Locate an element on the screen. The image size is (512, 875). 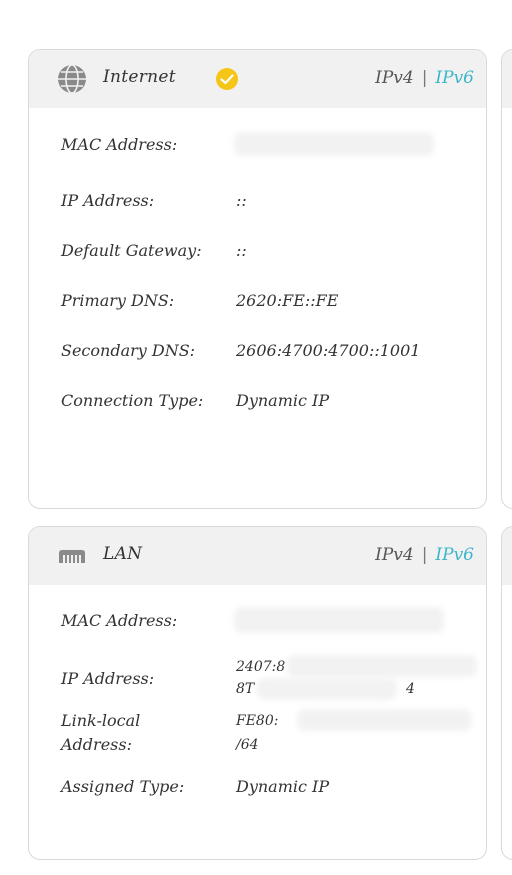
mac-address-label: MAC Address: is located at coordinates (119, 144).